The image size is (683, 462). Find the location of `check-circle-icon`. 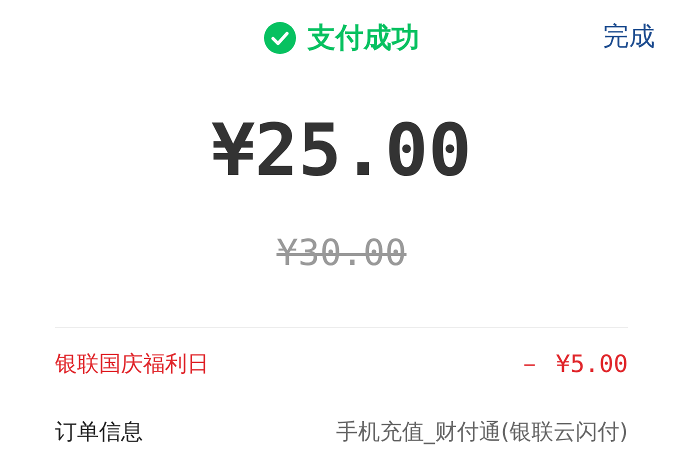

check-circle-icon is located at coordinates (280, 38).